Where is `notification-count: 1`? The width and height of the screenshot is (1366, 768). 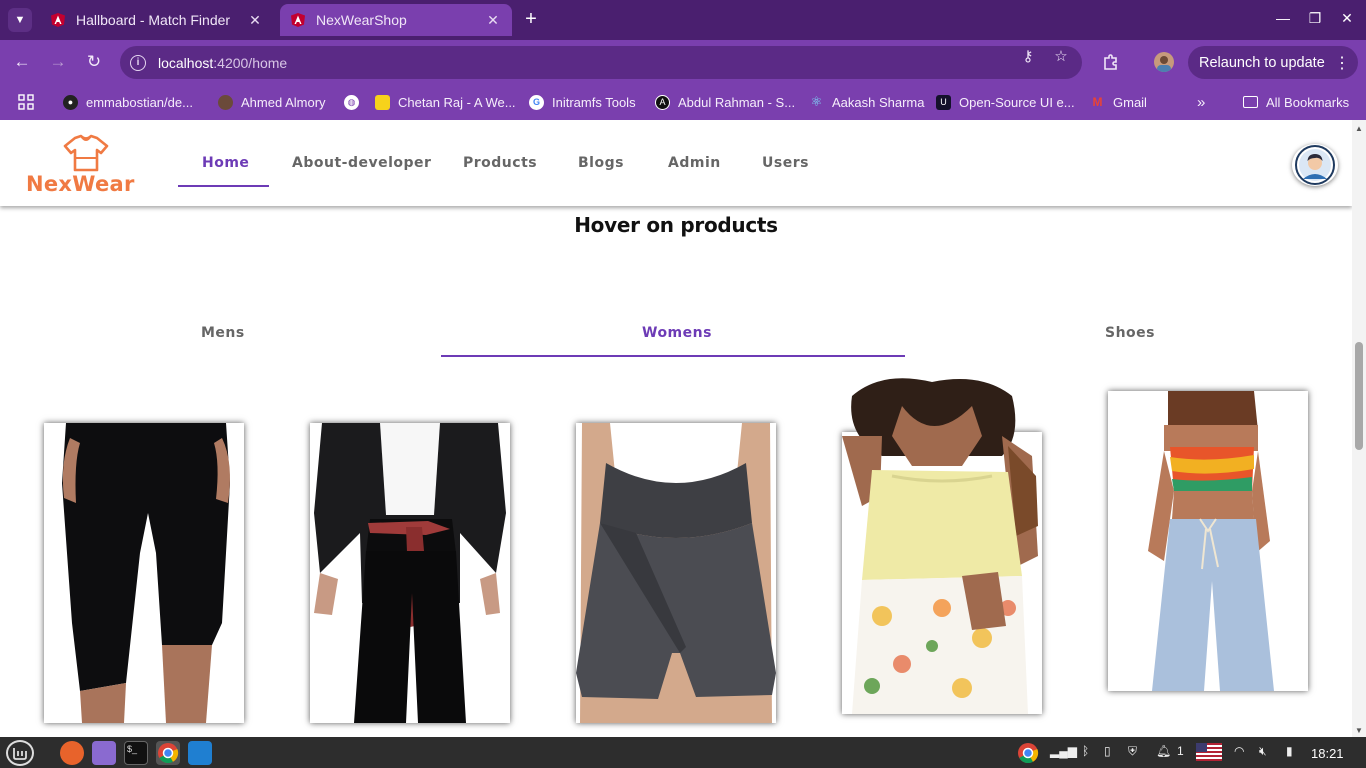
notification-count: 1 is located at coordinates (1180, 751).